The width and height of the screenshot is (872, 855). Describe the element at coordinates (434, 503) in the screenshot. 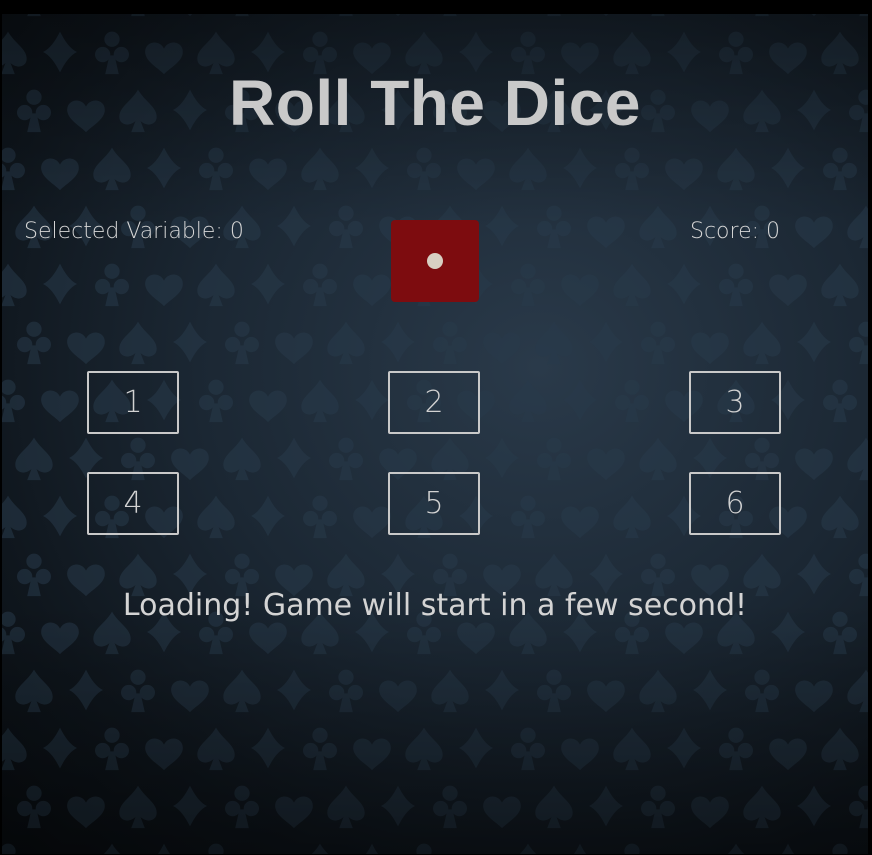

I see `number-button-5: 5` at that location.